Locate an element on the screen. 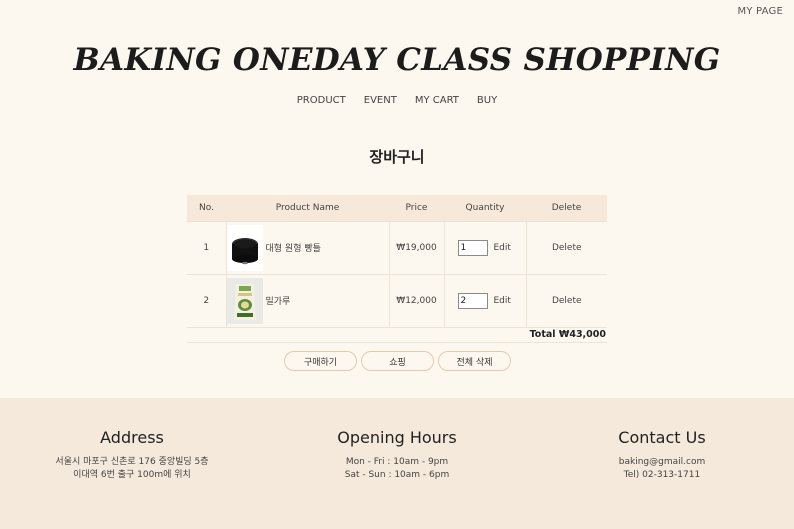 The width and height of the screenshot is (794, 529). address-line-2: 이대역 6번 출구 100m에 위치 is located at coordinates (132, 474).